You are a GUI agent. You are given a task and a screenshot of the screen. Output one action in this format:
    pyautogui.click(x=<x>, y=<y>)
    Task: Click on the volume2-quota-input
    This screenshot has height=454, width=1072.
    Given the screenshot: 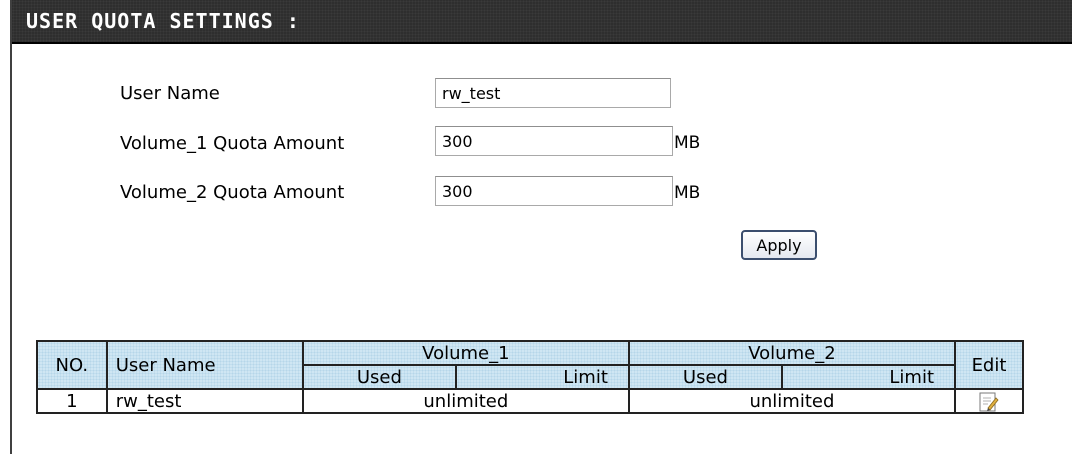 What is the action you would take?
    pyautogui.click(x=554, y=191)
    